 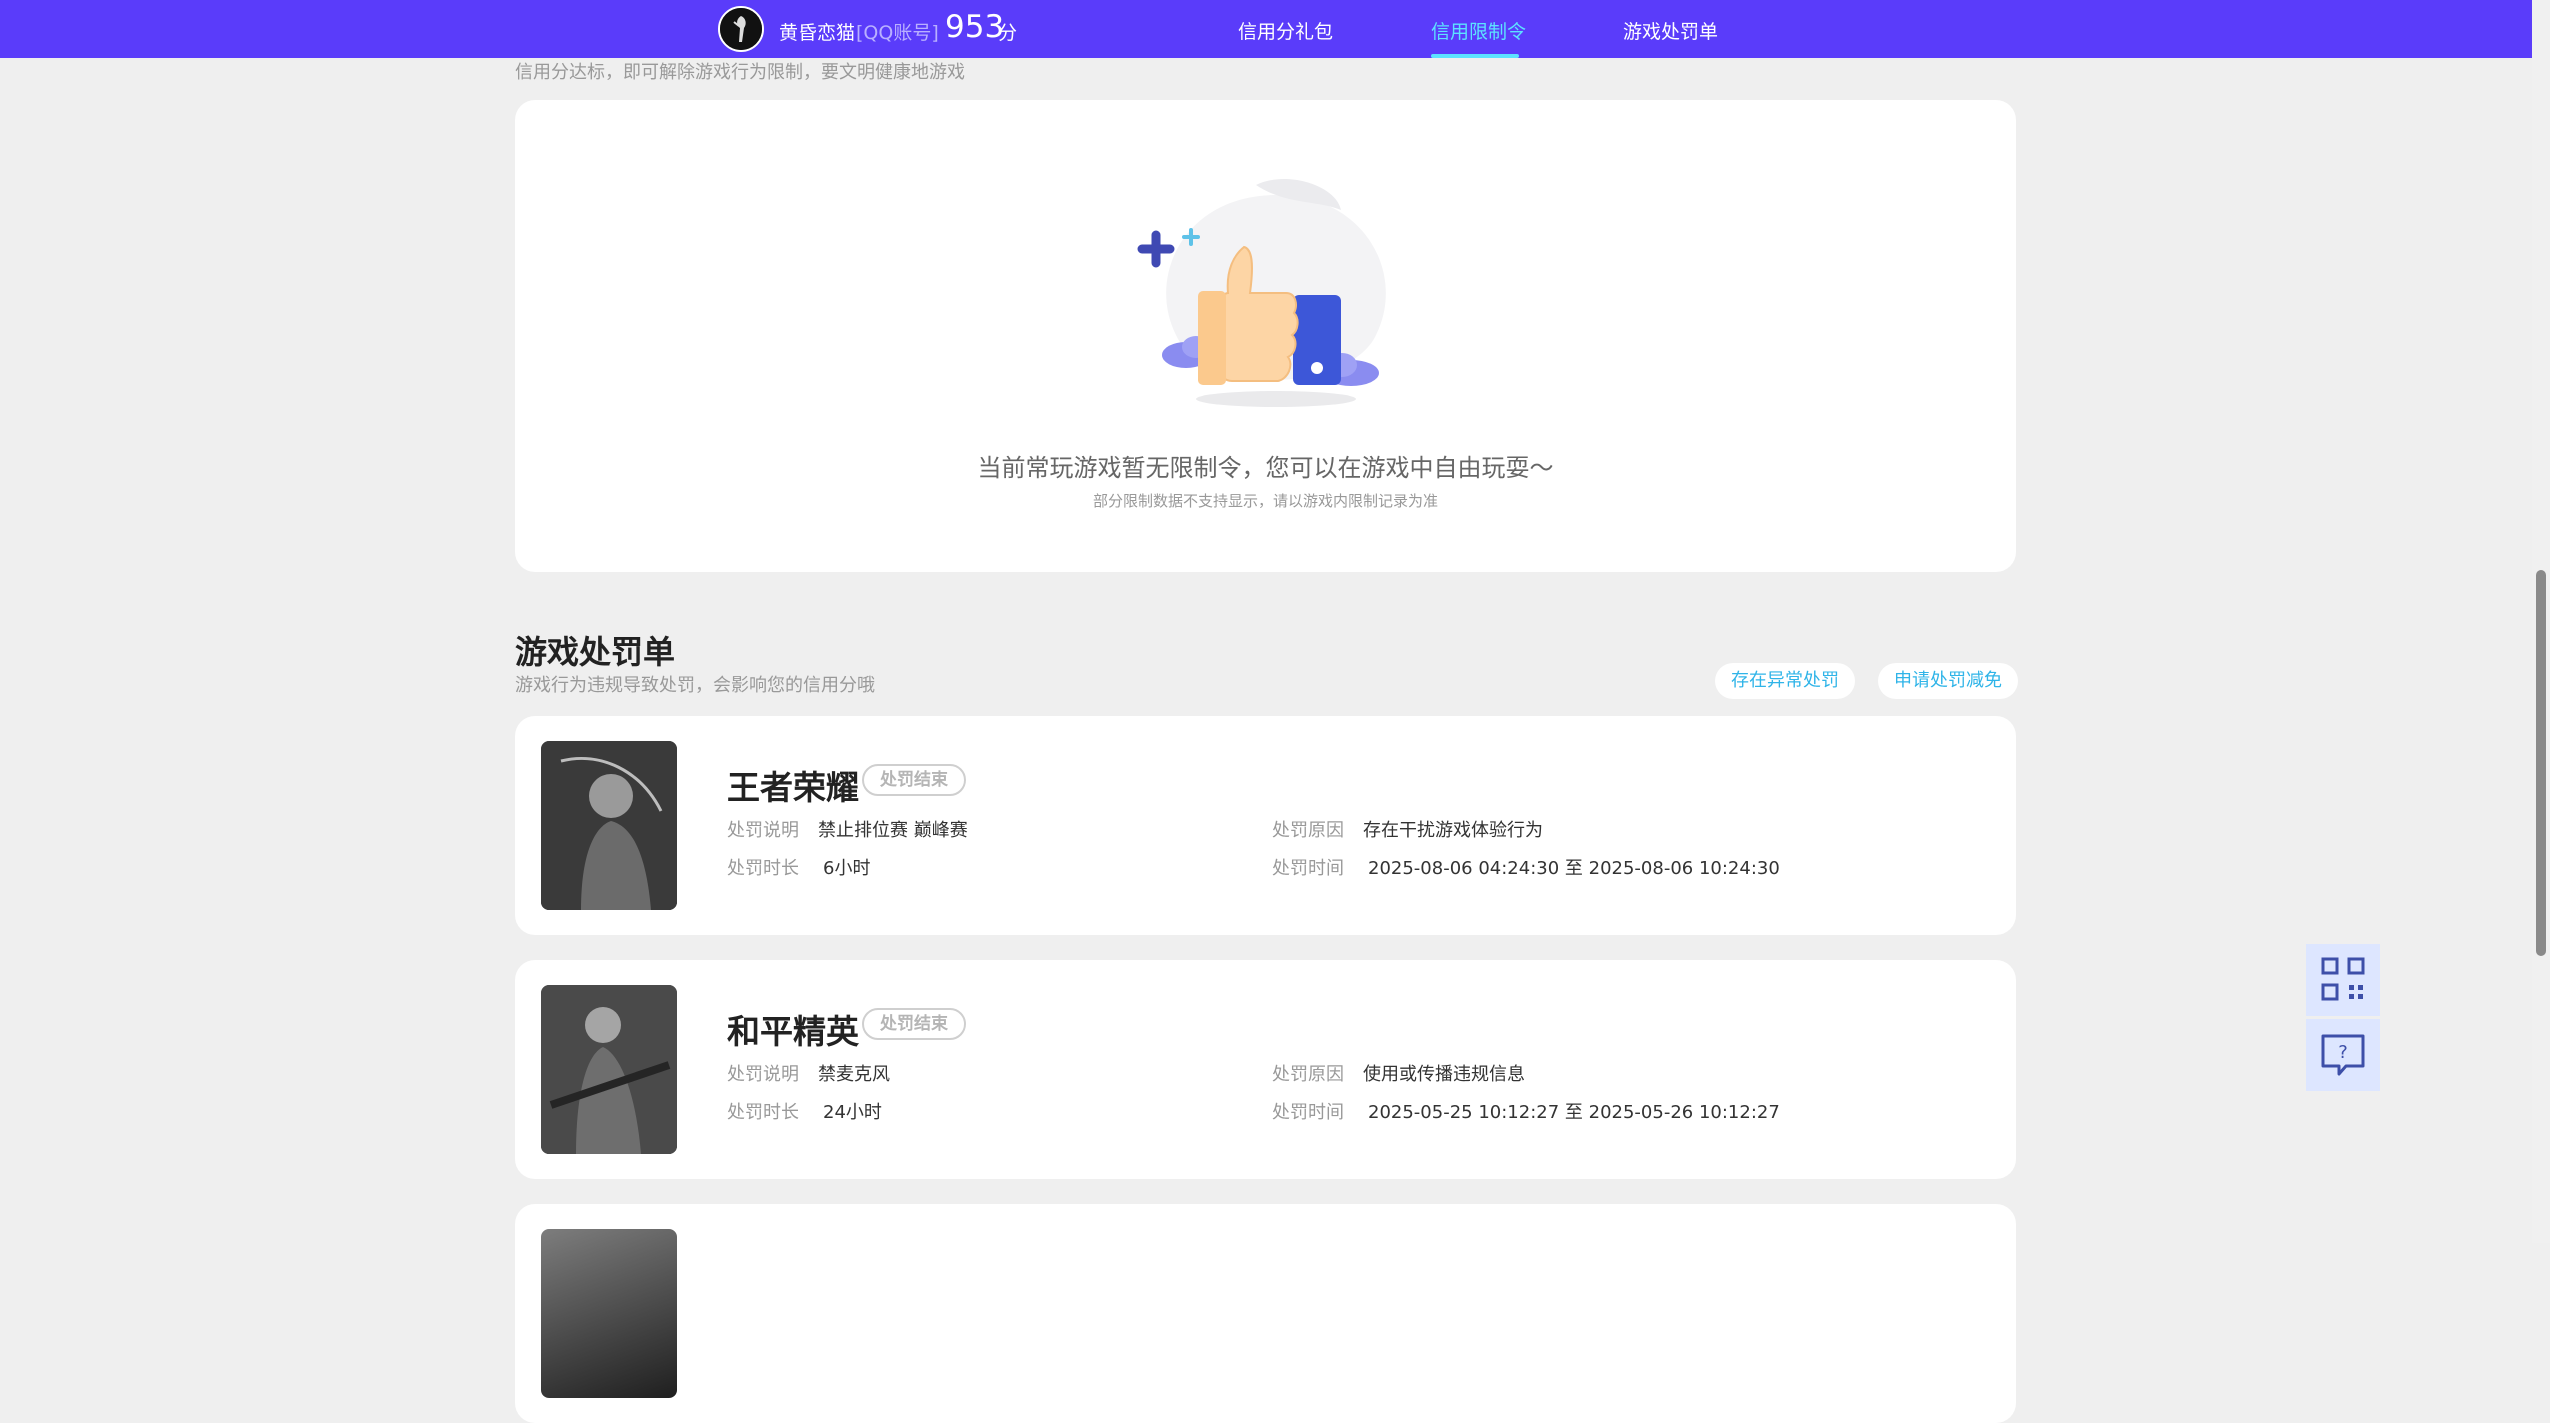 I want to click on avatar-image, so click(x=741, y=29).